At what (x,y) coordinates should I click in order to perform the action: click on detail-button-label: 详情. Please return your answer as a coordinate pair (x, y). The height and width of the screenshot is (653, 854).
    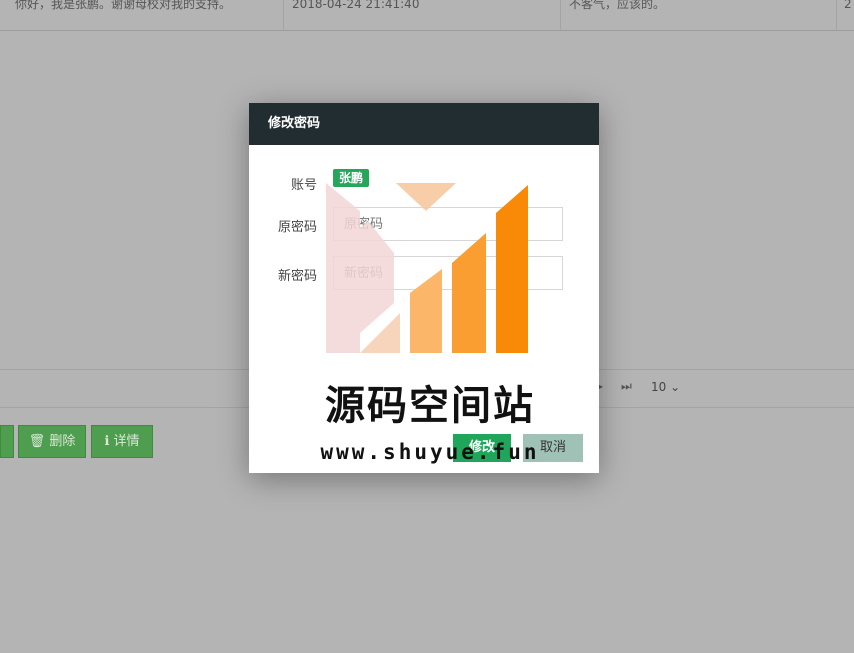
    Looking at the image, I should click on (126, 441).